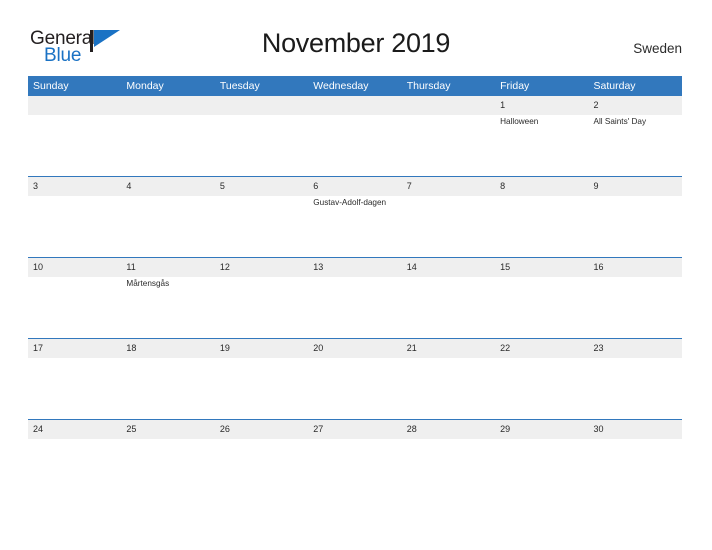 This screenshot has height=550, width=712. What do you see at coordinates (74, 348) in the screenshot?
I see `day-number: 17` at bounding box center [74, 348].